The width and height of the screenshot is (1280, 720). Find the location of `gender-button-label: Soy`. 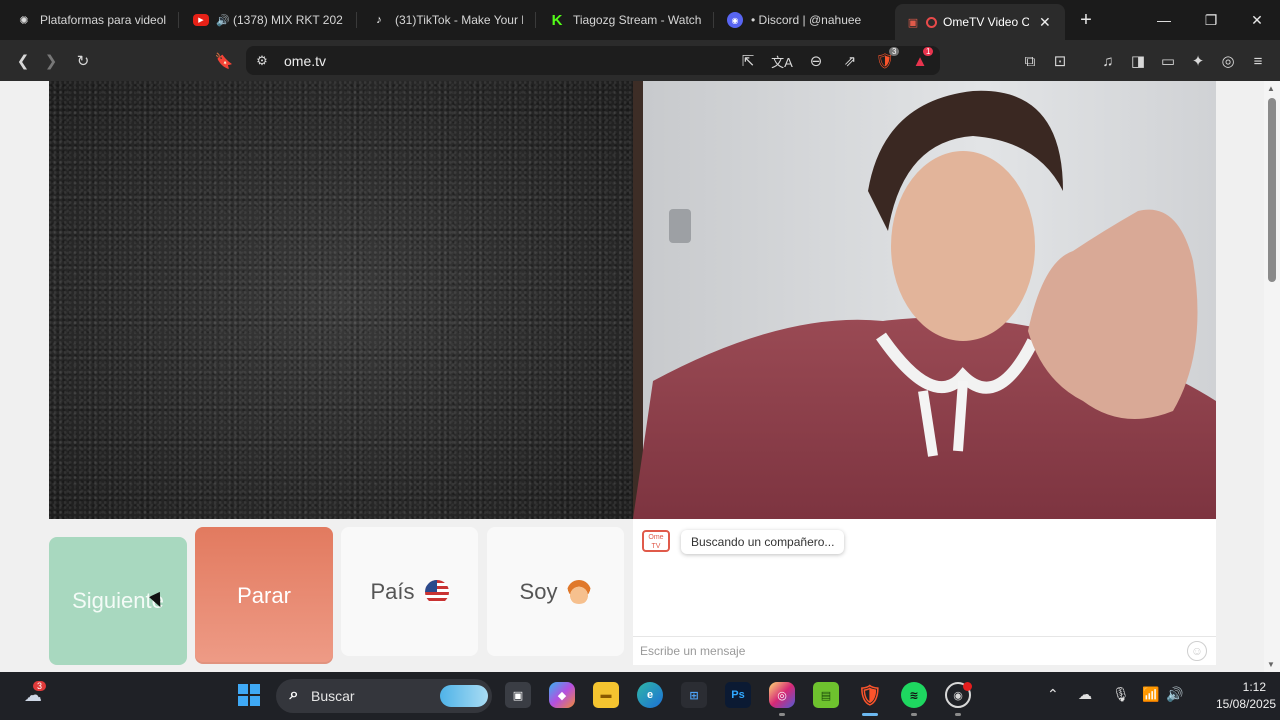

gender-button-label: Soy is located at coordinates (538, 591).